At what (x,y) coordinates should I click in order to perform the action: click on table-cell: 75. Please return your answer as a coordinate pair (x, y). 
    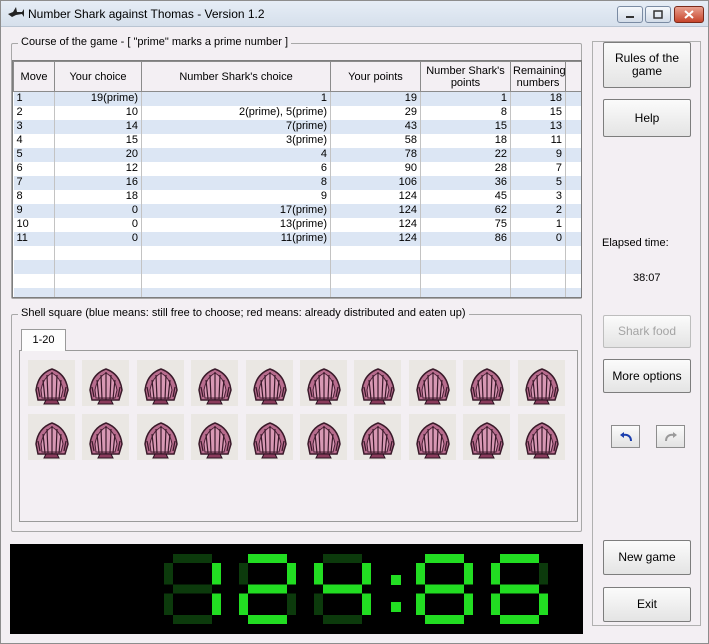
    Looking at the image, I should click on (465, 224).